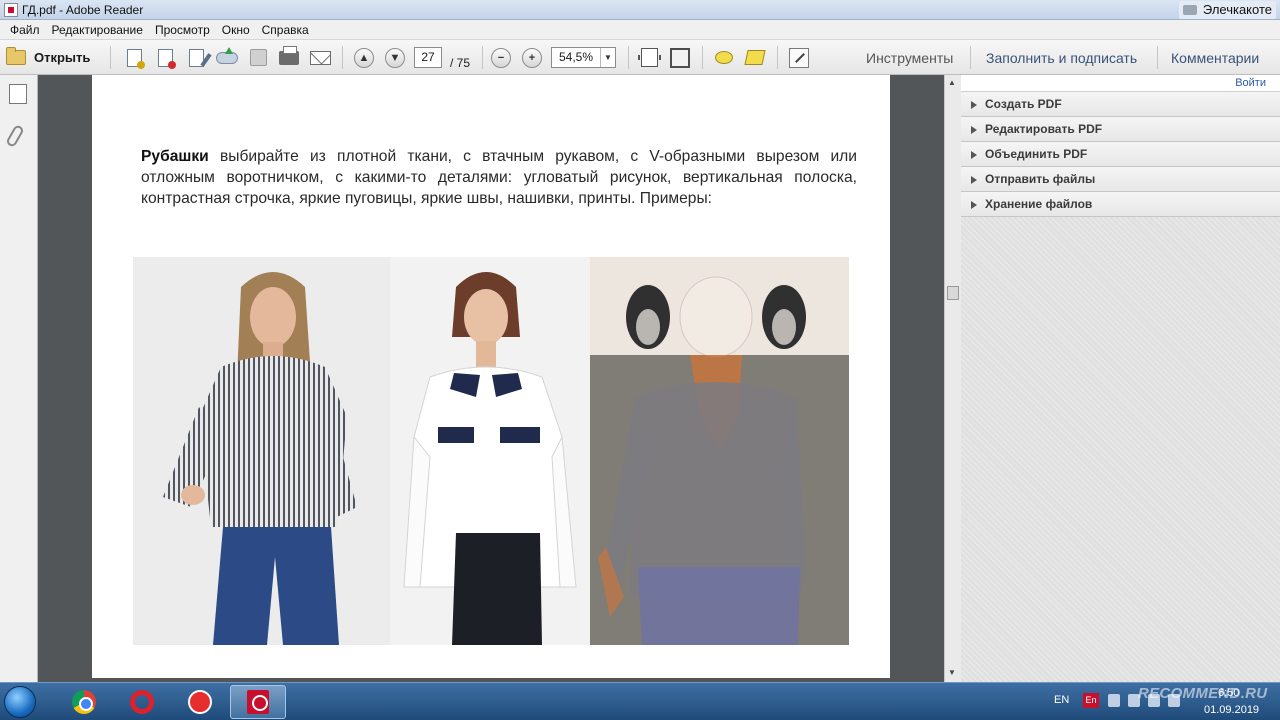 The height and width of the screenshot is (720, 1280). I want to click on taskbar-adobe-reader, so click(258, 702).